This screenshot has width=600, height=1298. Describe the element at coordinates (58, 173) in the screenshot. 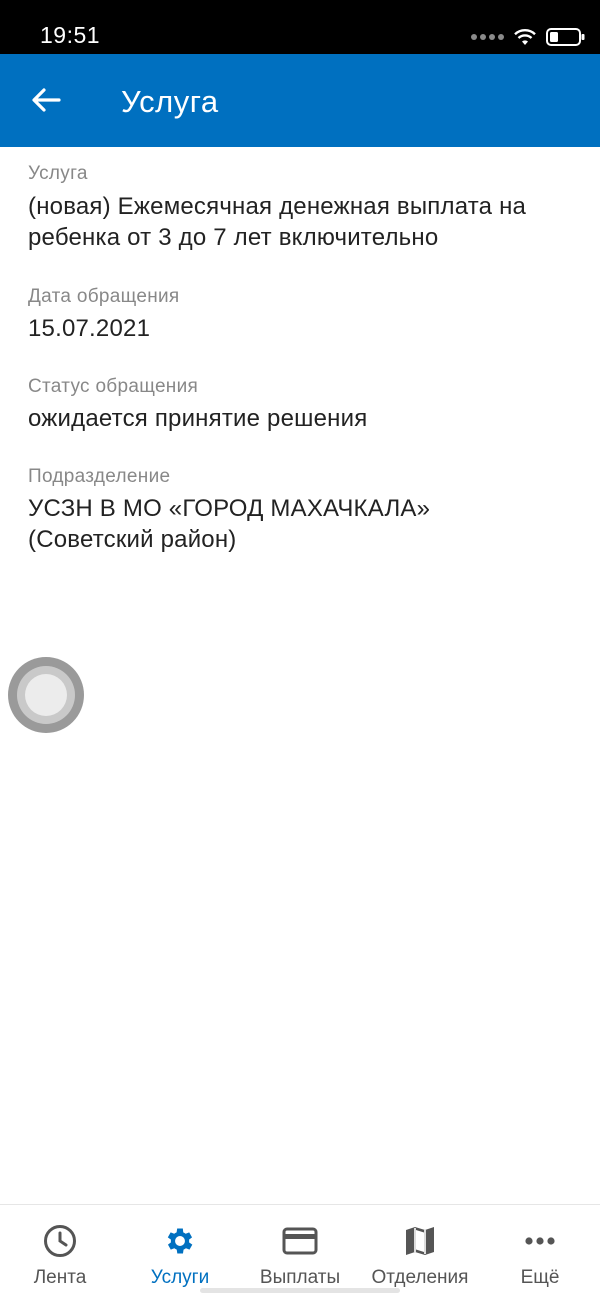

I see `service-label: Услуга` at that location.